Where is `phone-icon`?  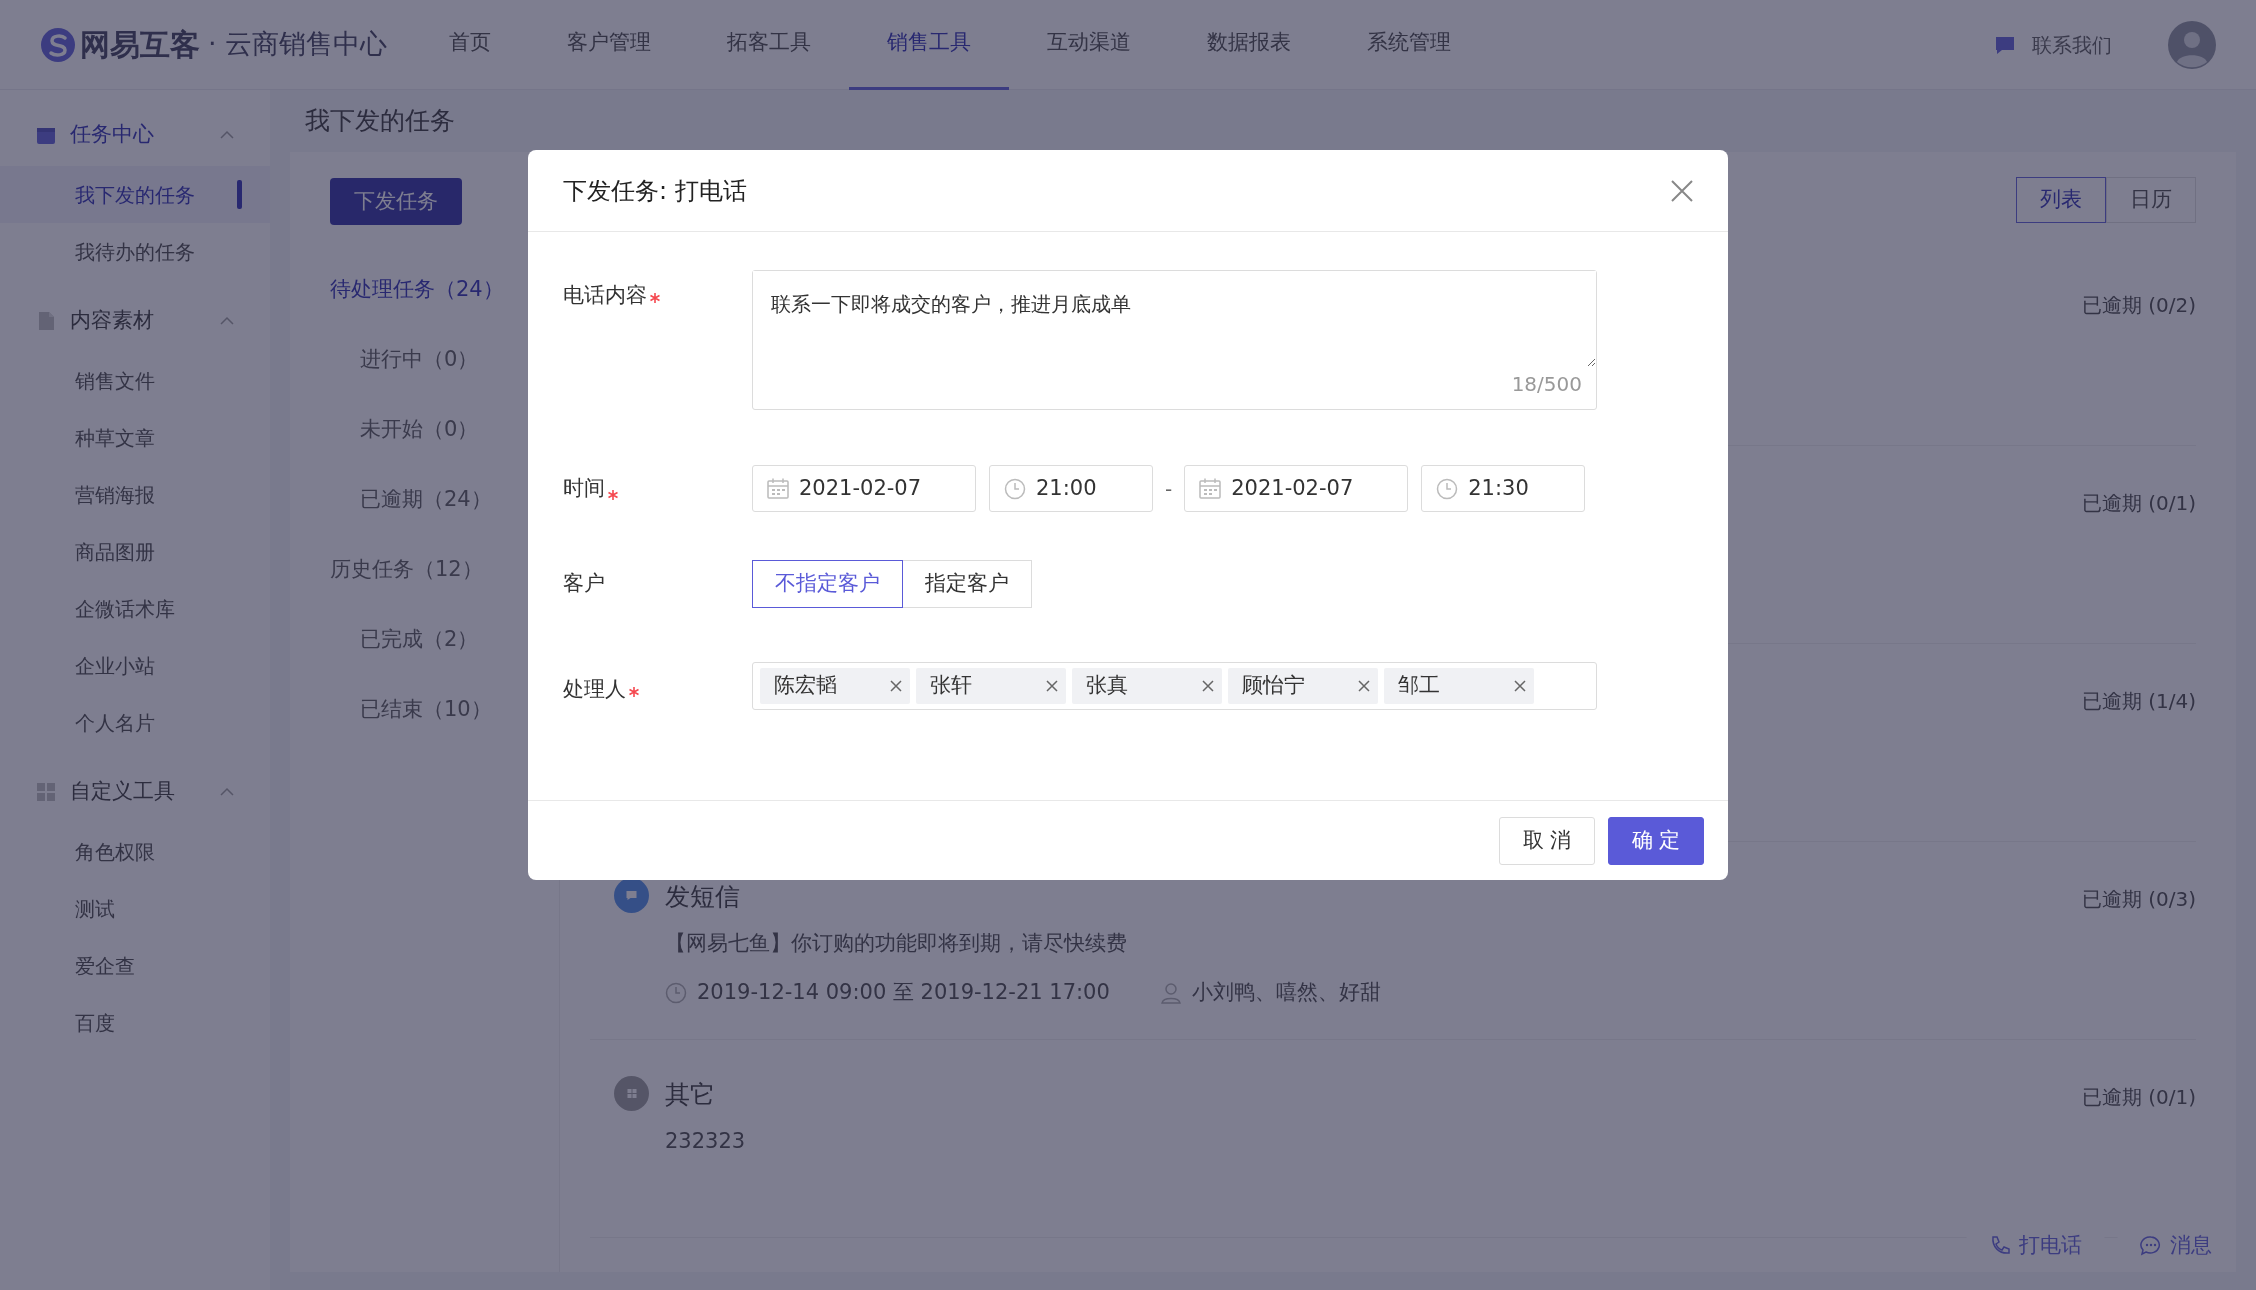
phone-icon is located at coordinates (2000, 1246).